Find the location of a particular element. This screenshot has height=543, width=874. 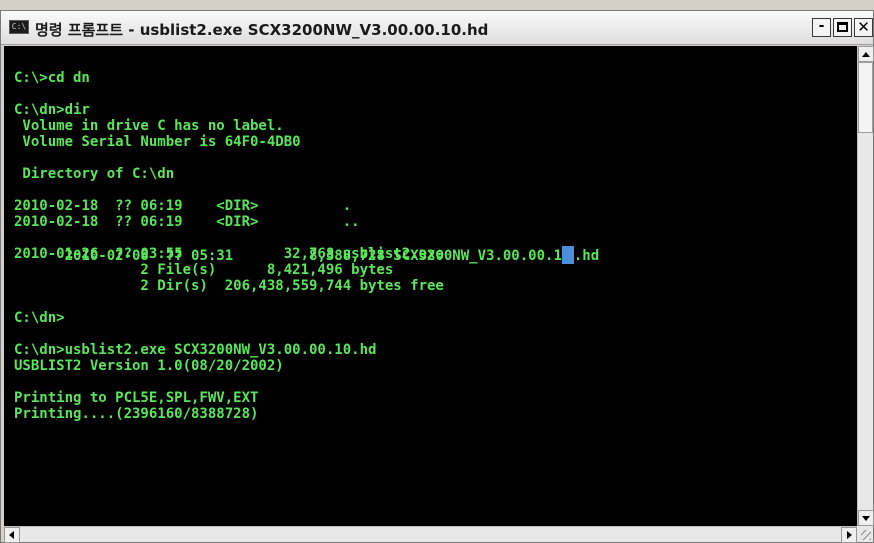

console-line: 2010-02-18 ?? 06:19 <DIR> .. is located at coordinates (187, 222).